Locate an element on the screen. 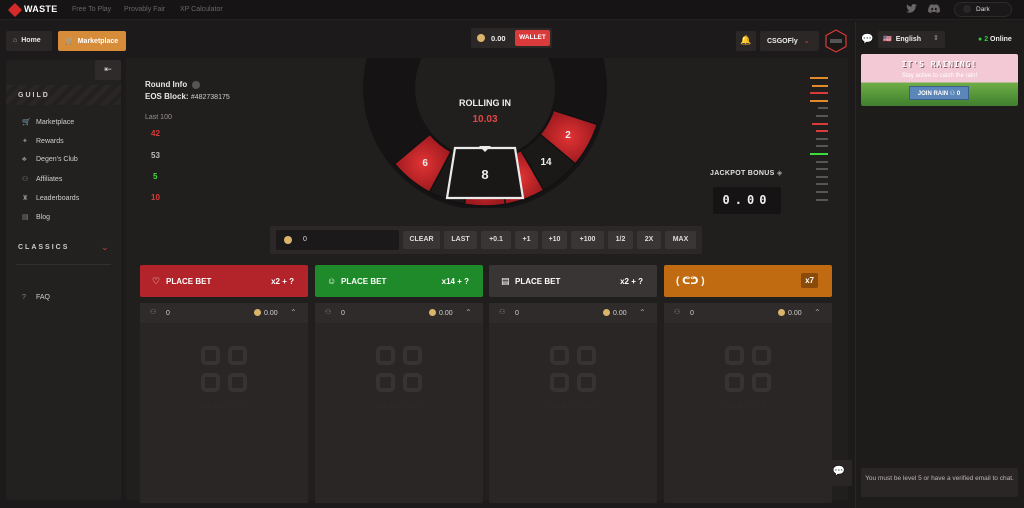 This screenshot has height=508, width=1024. wheel-segment-number: 6 is located at coordinates (425, 163).